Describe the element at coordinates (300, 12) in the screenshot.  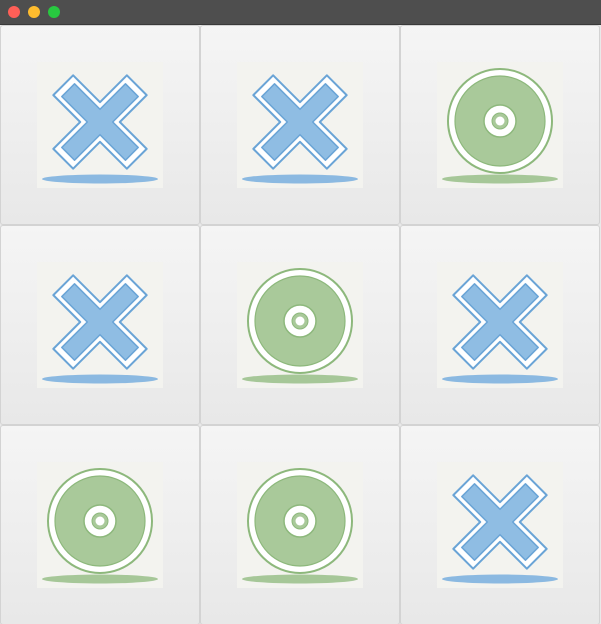
I see `title-bar` at that location.